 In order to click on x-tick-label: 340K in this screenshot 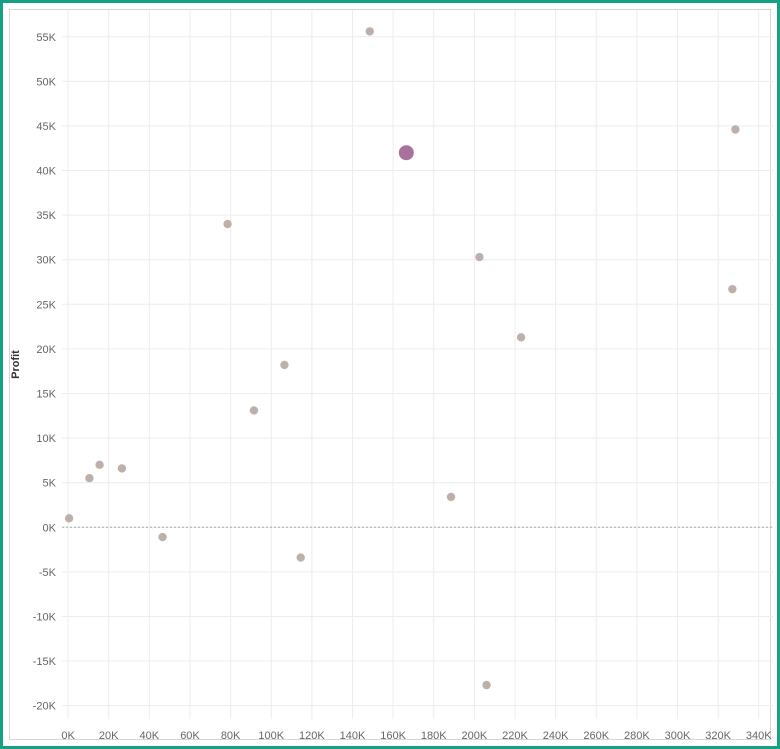, I will do `click(759, 736)`.